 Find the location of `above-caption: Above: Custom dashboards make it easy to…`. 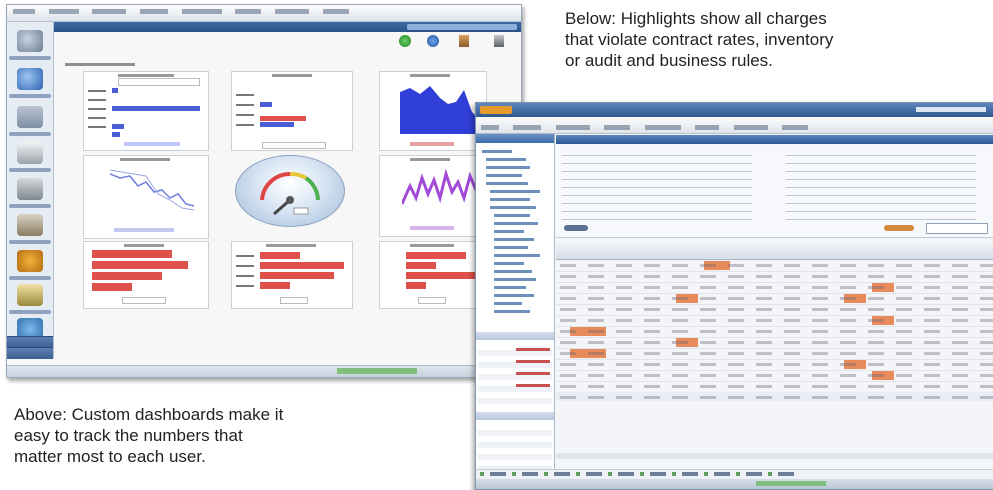

above-caption: Above: Custom dashboards make it easy to… is located at coordinates (224, 435).